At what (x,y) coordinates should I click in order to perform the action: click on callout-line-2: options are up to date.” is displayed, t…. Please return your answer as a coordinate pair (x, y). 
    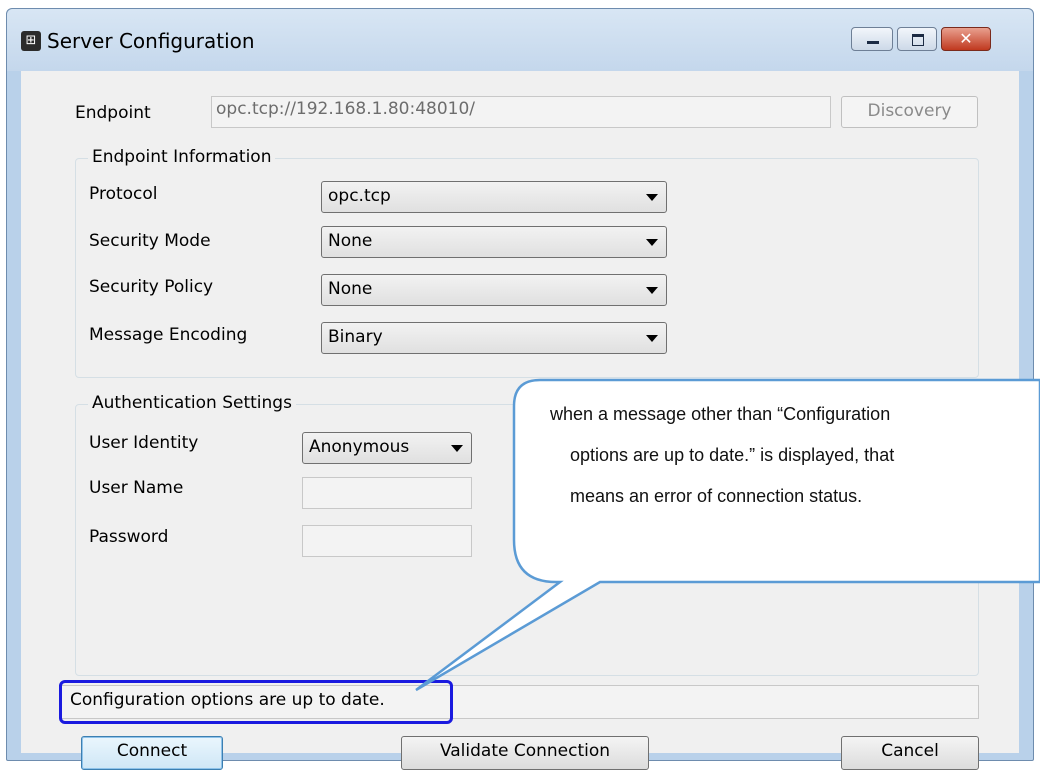
    Looking at the image, I should click on (732, 455).